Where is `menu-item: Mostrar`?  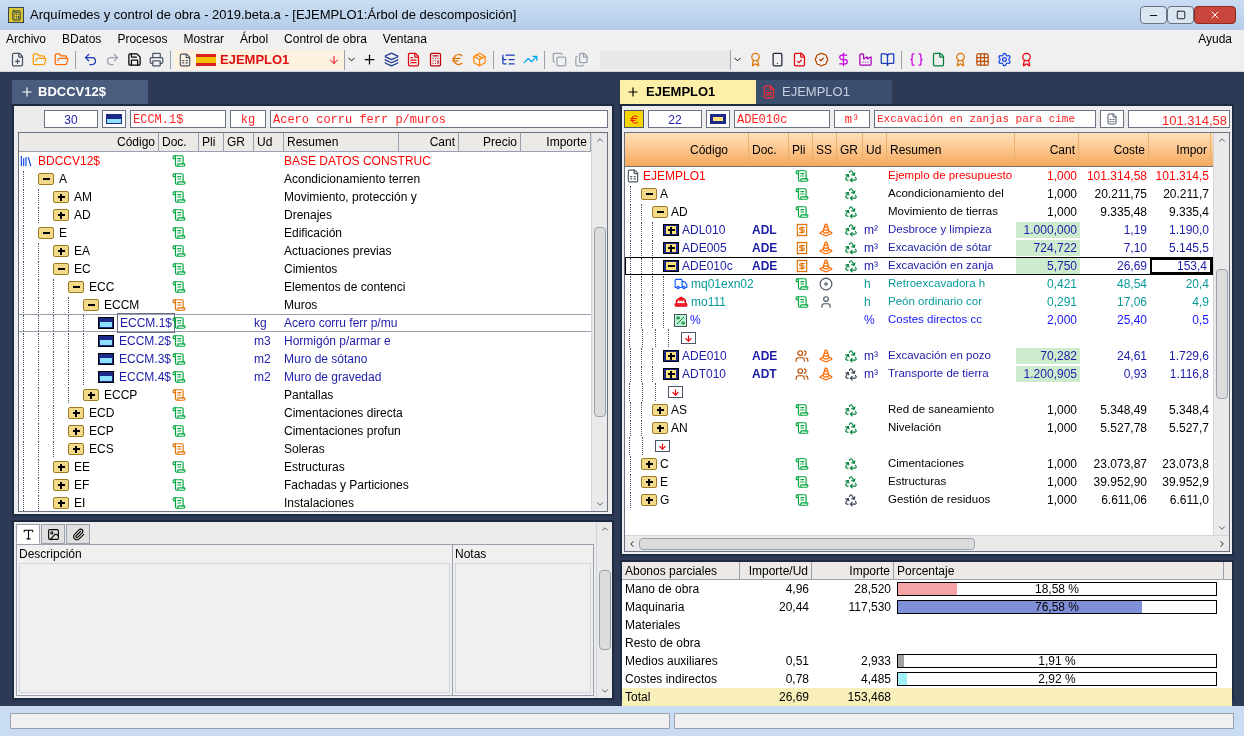
menu-item: Mostrar is located at coordinates (204, 39).